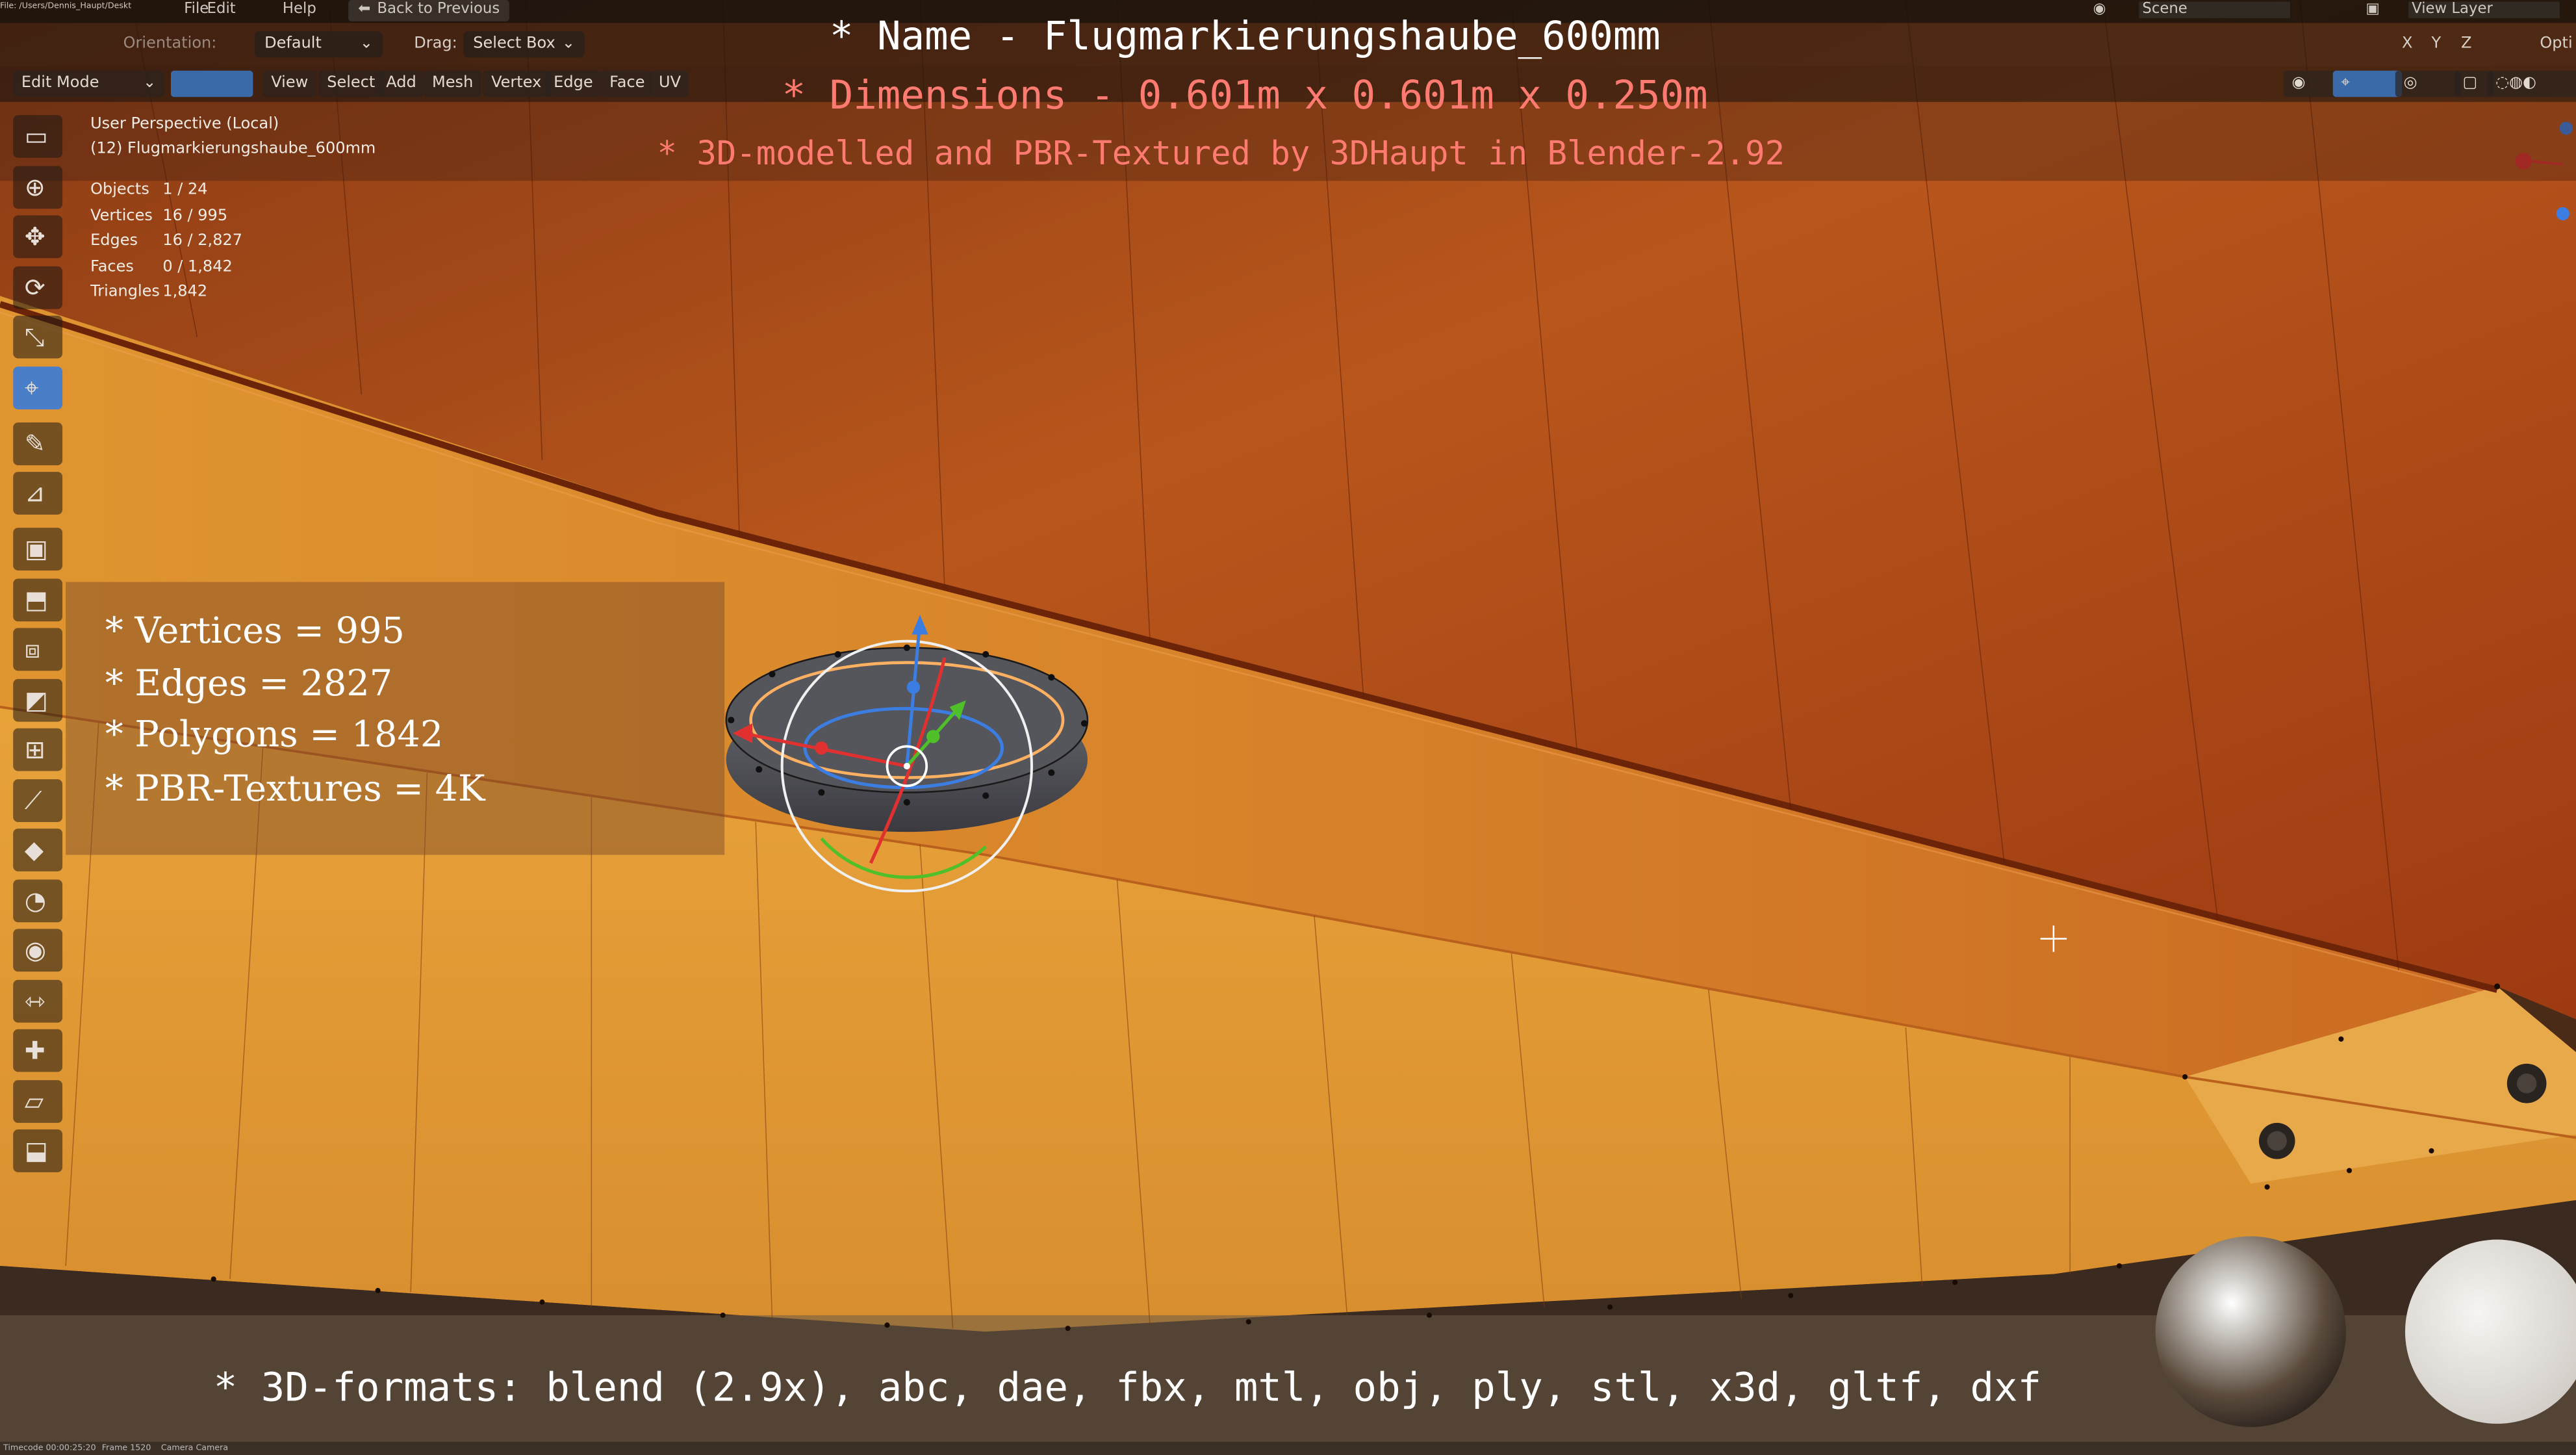 The width and height of the screenshot is (2576, 1455). Describe the element at coordinates (38, 1050) in the screenshot. I see `tool-shrink-fatten: ✚` at that location.